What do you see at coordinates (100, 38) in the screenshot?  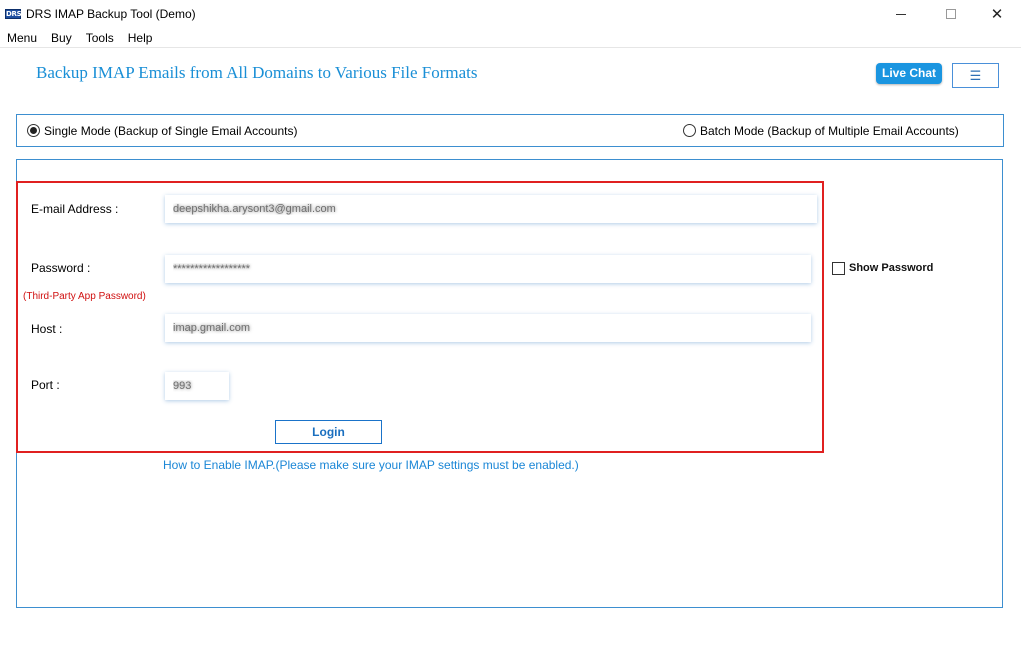 I see `menu-item-tools: Tools` at bounding box center [100, 38].